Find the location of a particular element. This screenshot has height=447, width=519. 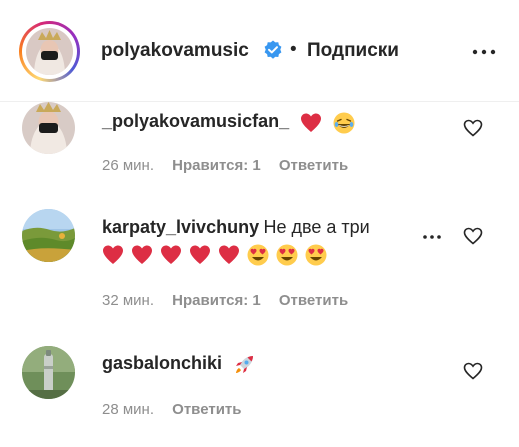

comment-meta: 32 мин. Нравится: 1 Ответить is located at coordinates (232, 300).